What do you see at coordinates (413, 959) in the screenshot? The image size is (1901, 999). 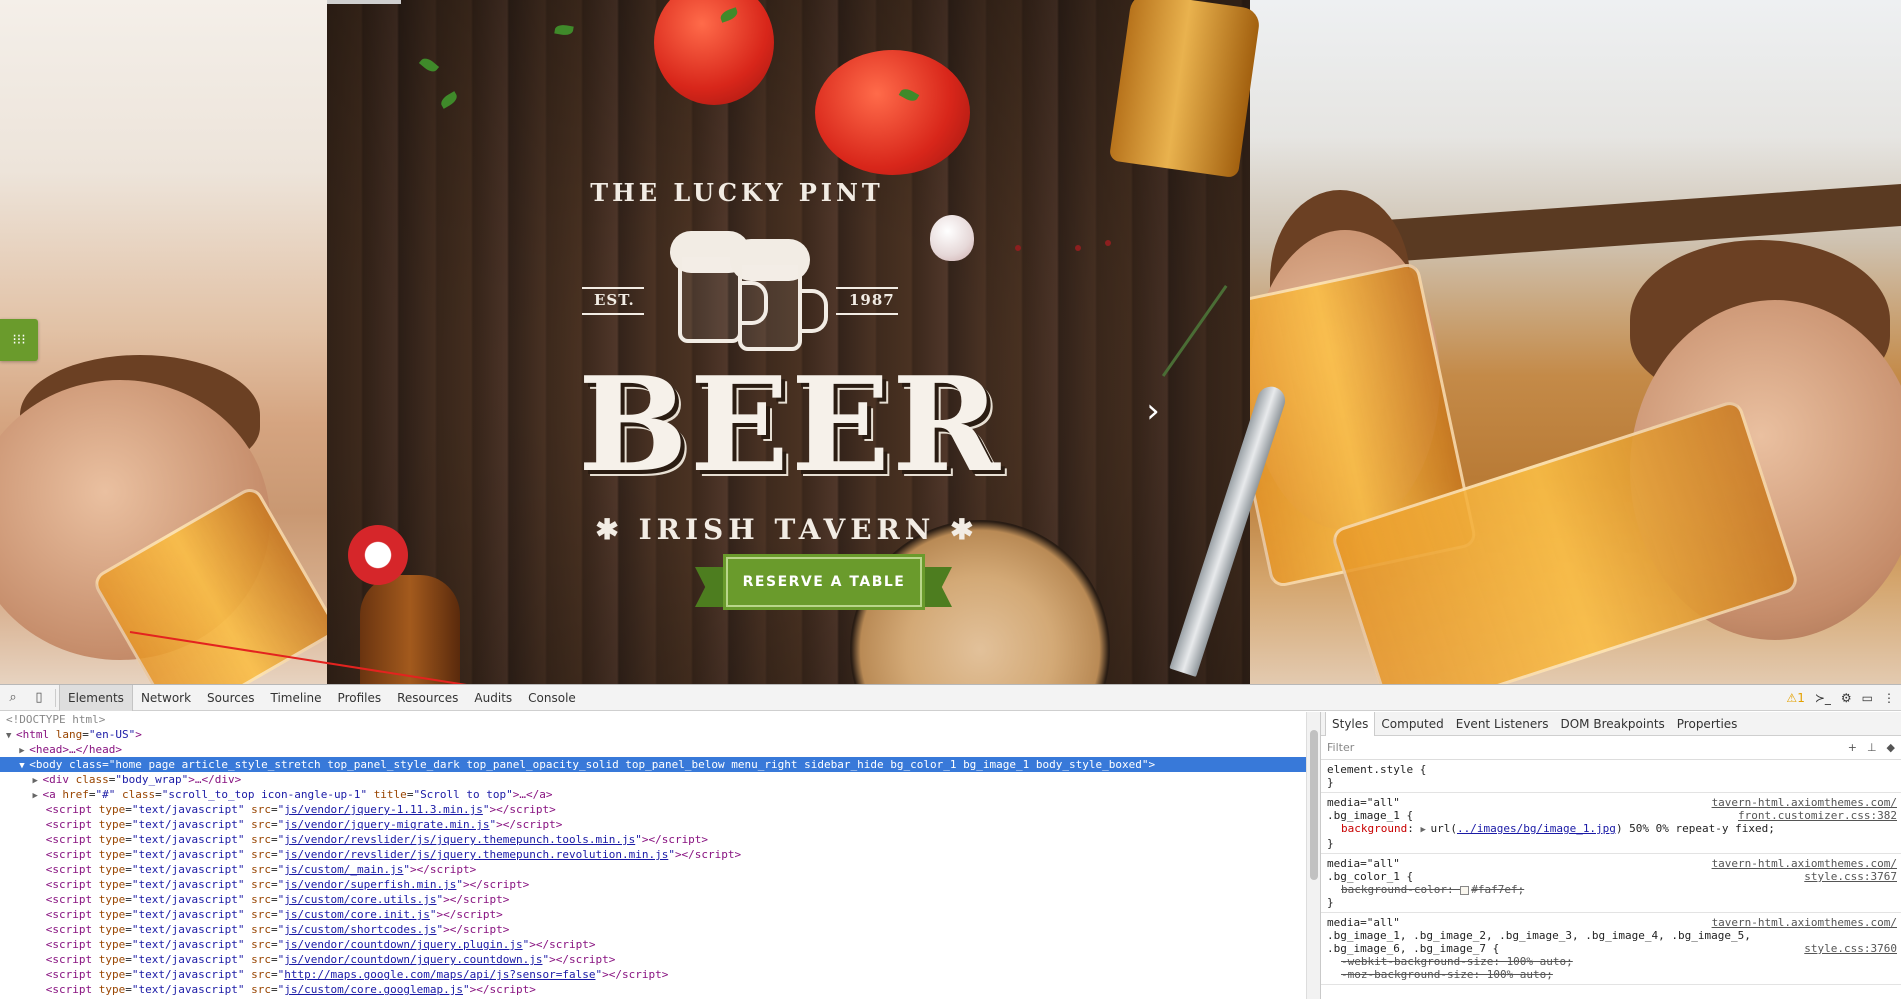 I see `script-src-link: js/vendor/countdown/jquery.countdown.js` at bounding box center [413, 959].